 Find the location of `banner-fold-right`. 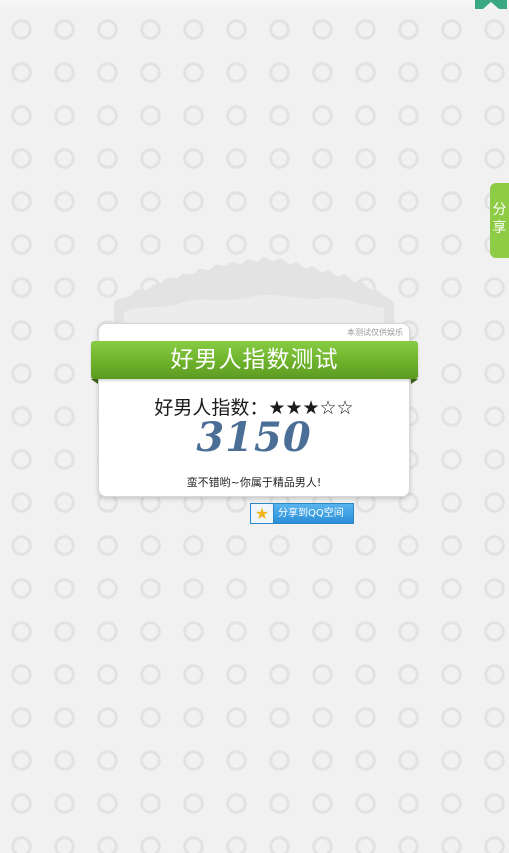

banner-fold-right is located at coordinates (414, 381).